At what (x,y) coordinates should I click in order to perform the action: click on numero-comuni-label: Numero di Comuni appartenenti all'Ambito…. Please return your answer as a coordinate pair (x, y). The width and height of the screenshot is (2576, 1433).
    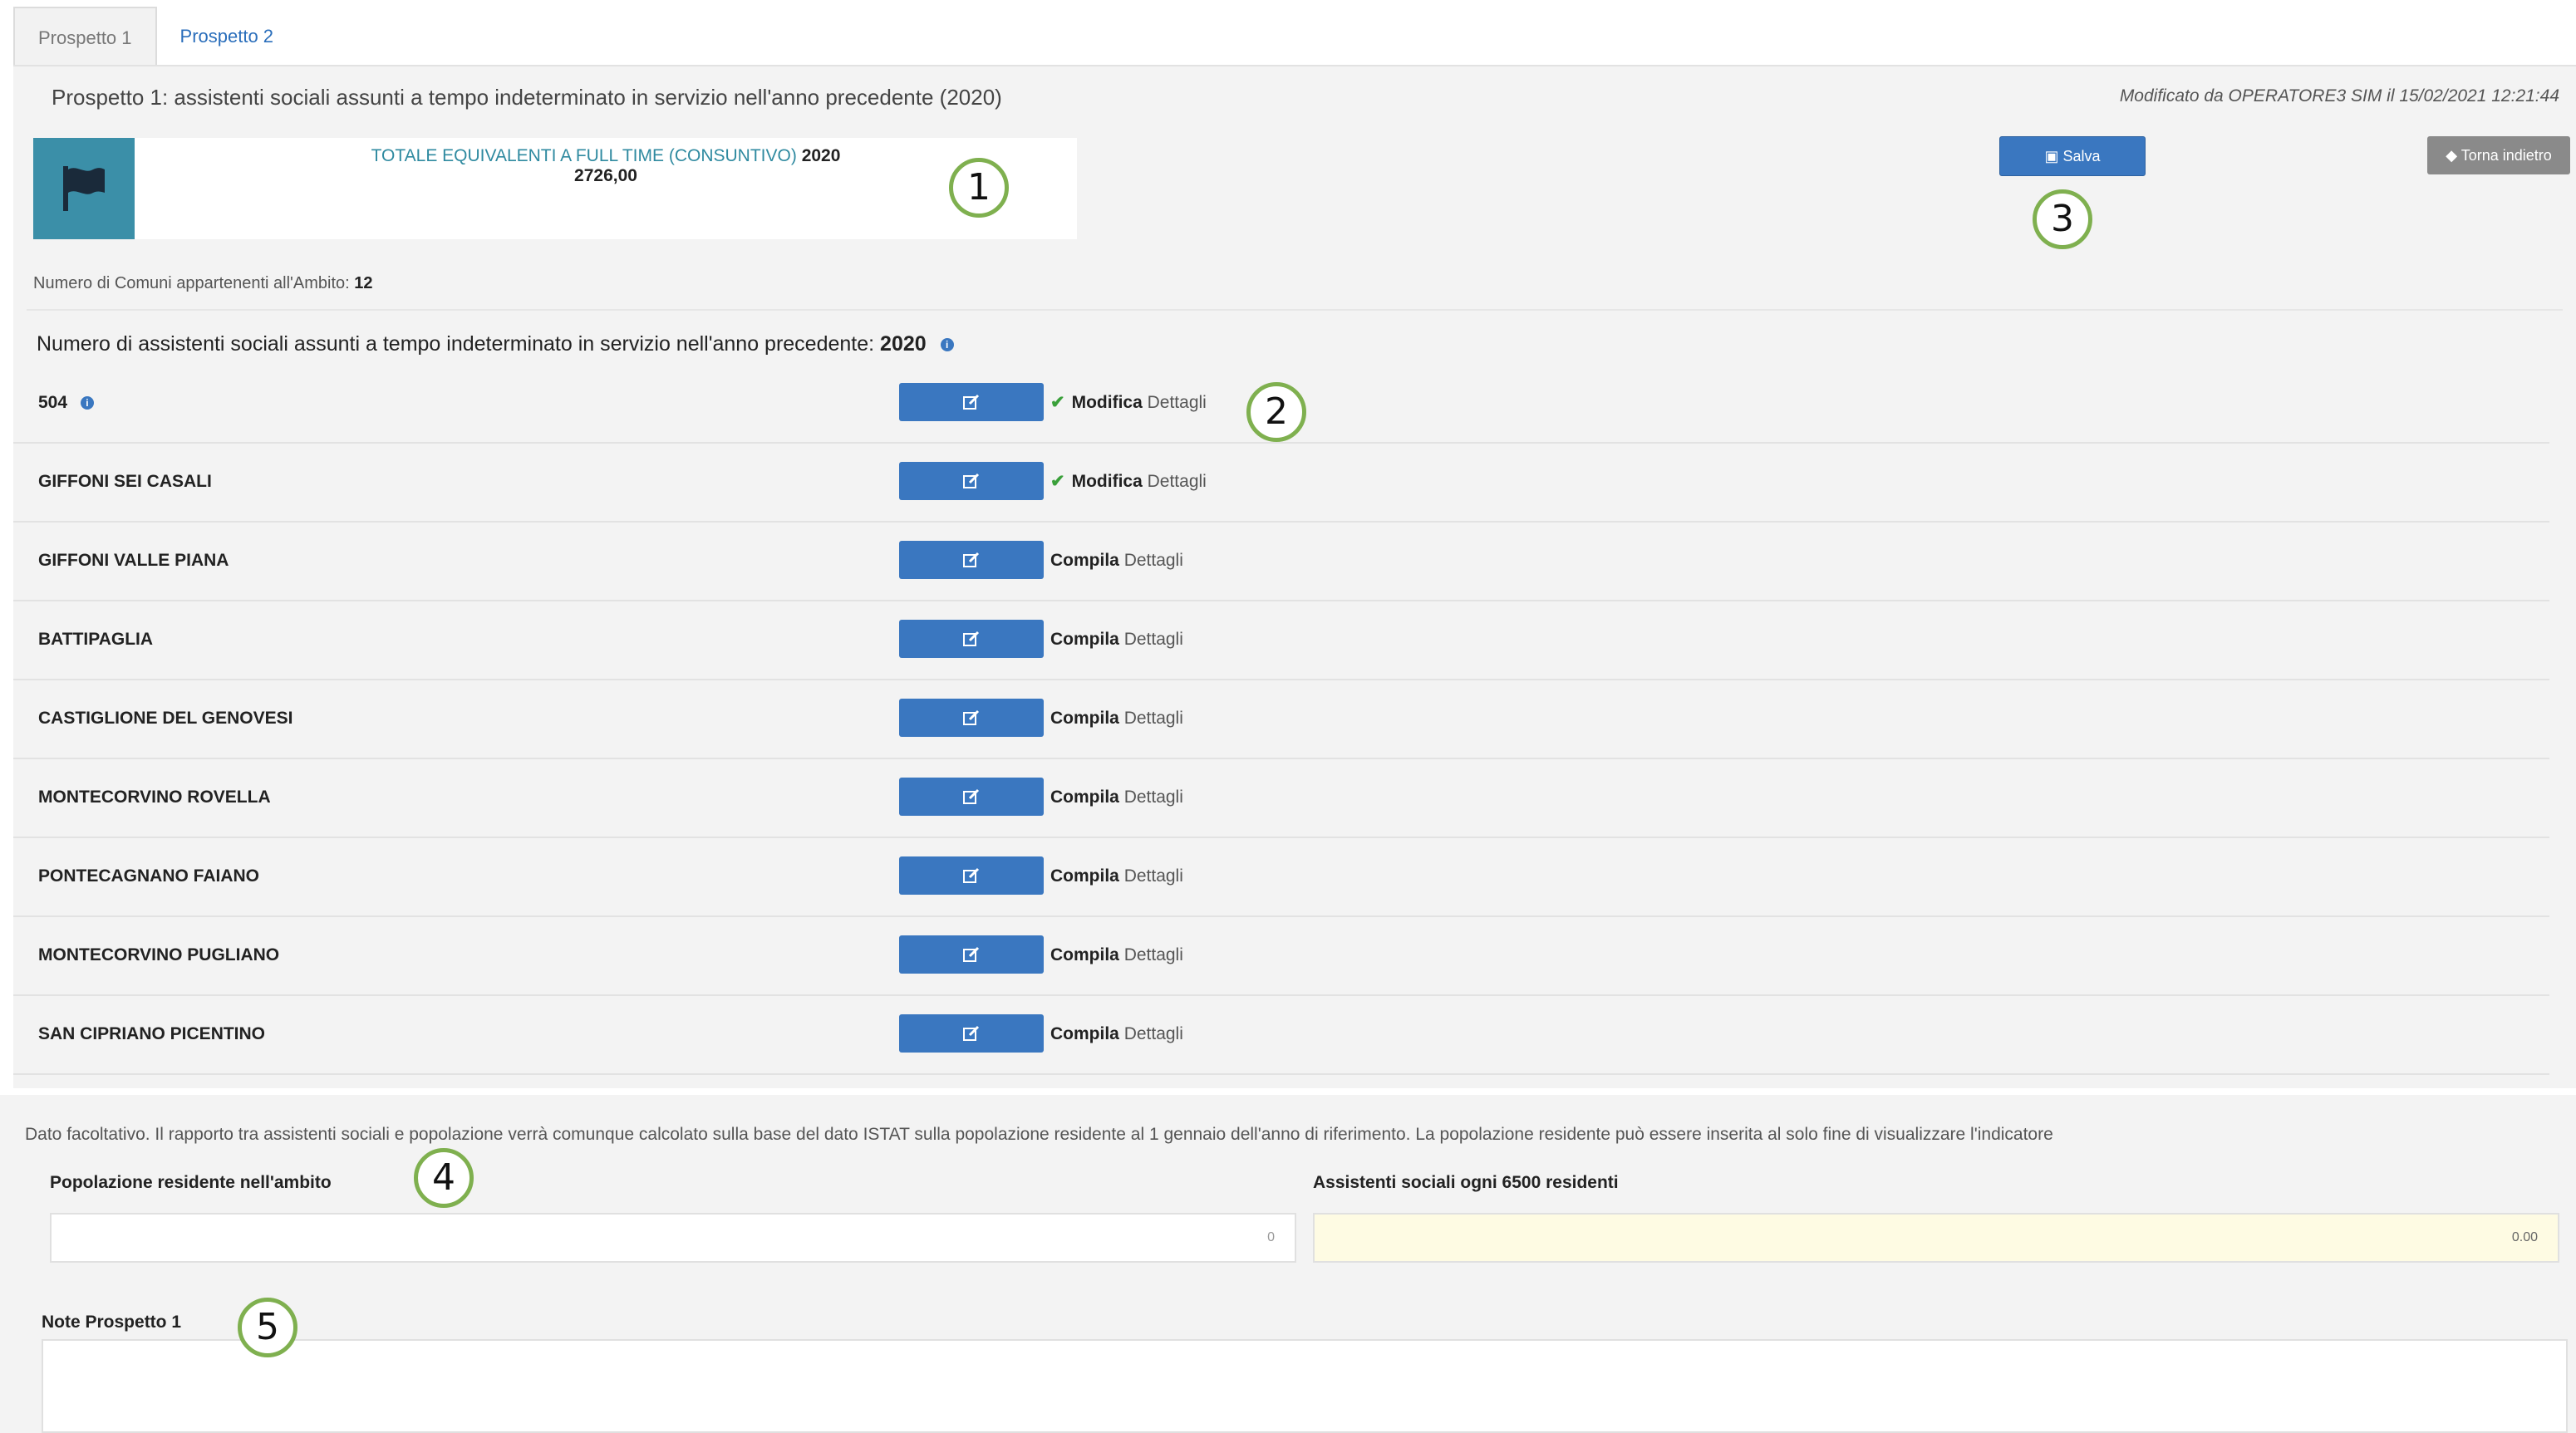
    Looking at the image, I should click on (191, 283).